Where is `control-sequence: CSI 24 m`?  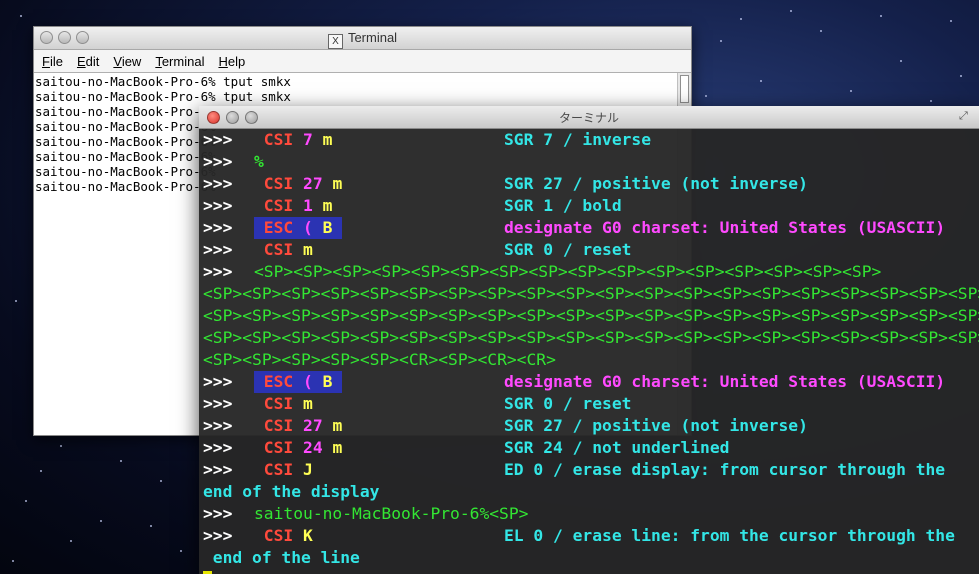
control-sequence: CSI 24 m is located at coordinates (303, 448).